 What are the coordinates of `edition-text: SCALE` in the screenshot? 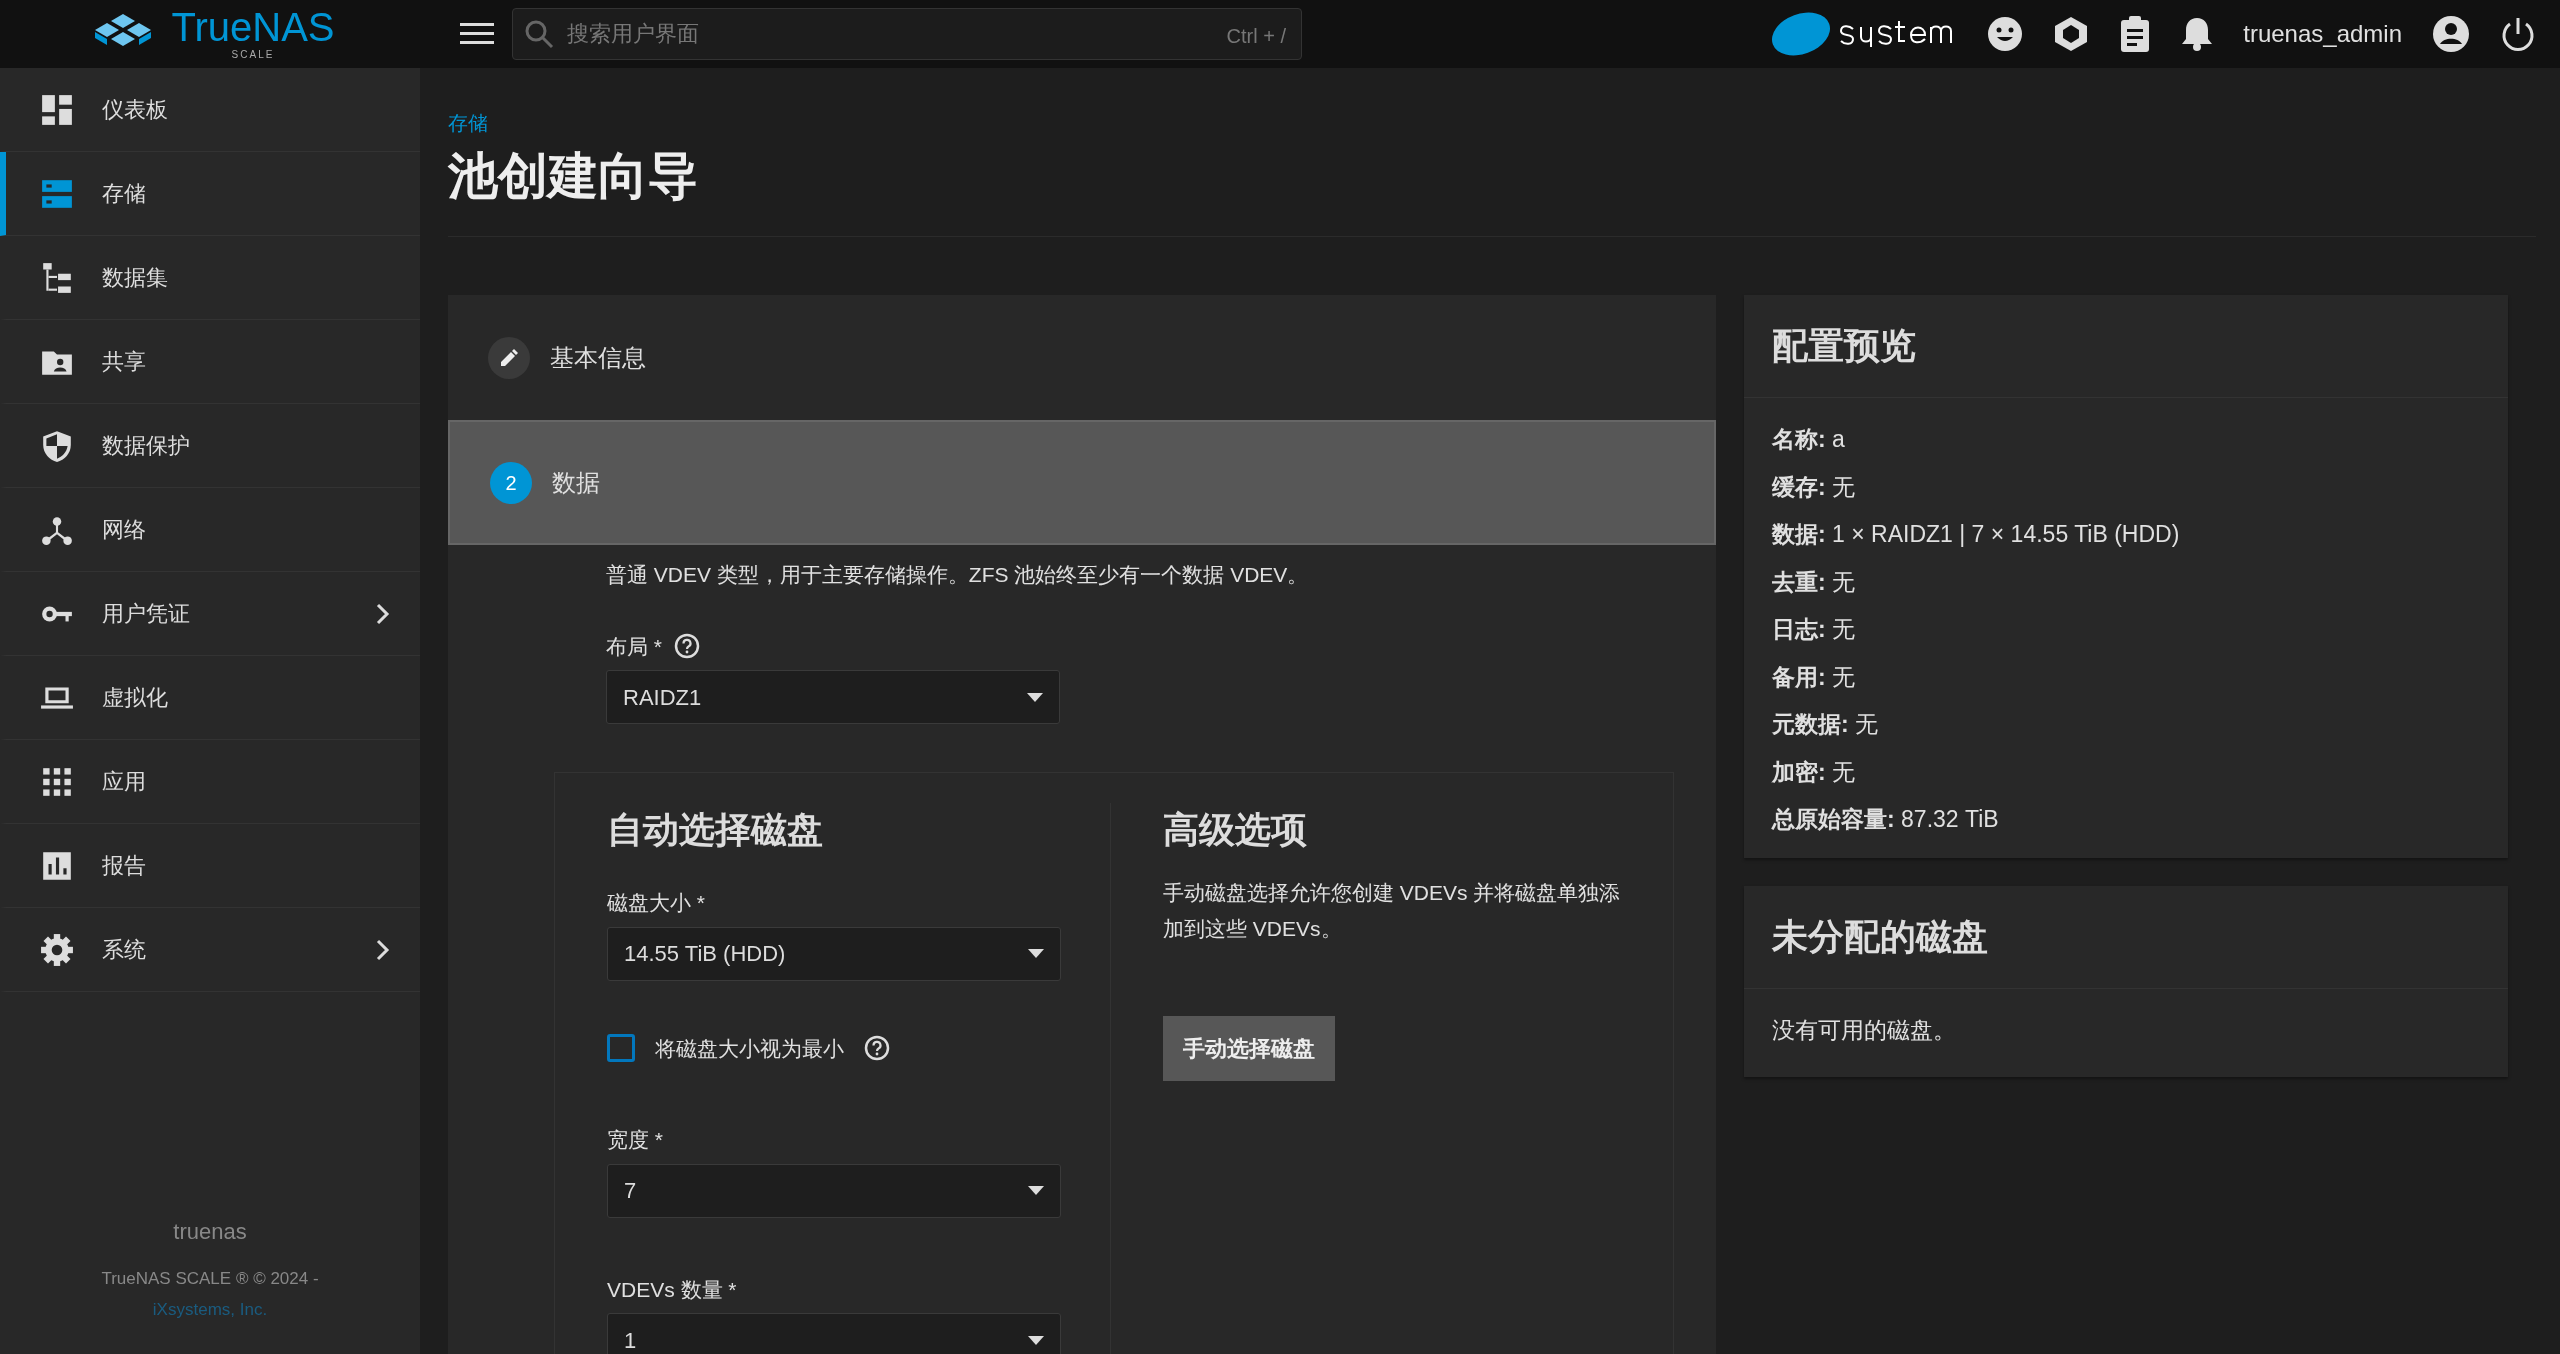 It's located at (253, 54).